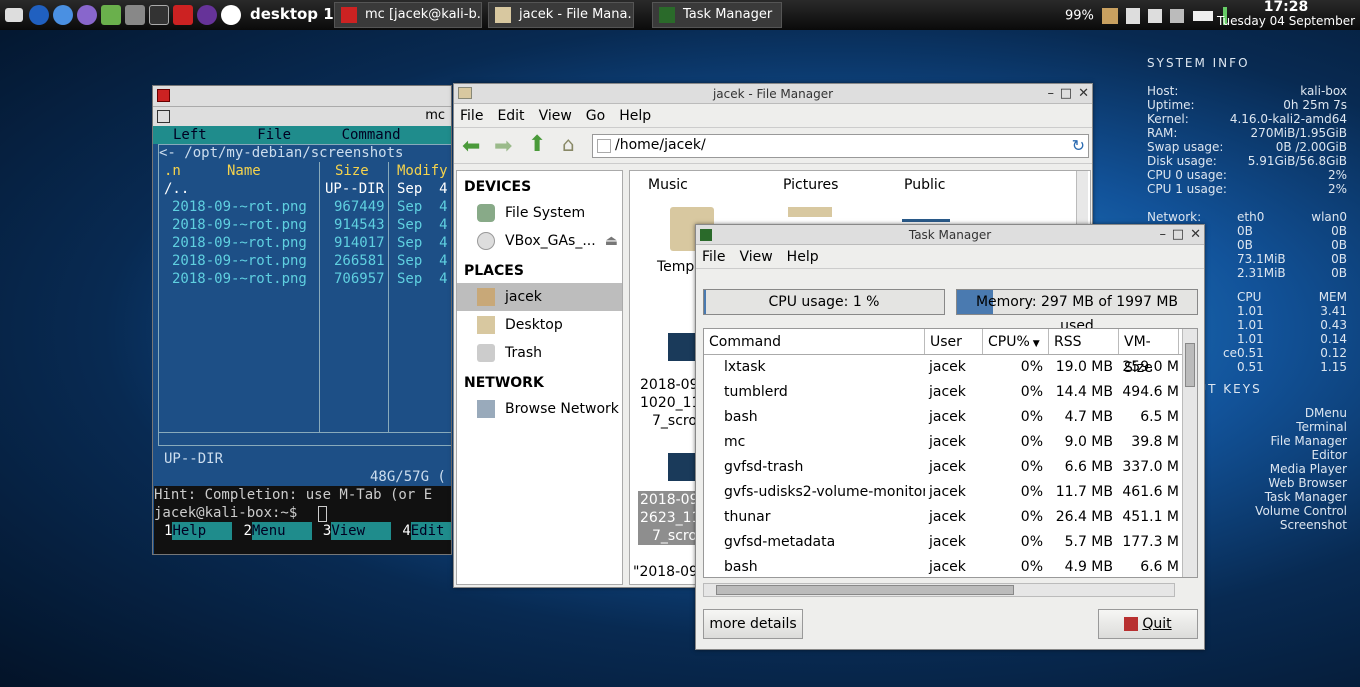 The height and width of the screenshot is (687, 1360). What do you see at coordinates (717, 15) in the screenshot?
I see `task-task-manager: Task Manager` at bounding box center [717, 15].